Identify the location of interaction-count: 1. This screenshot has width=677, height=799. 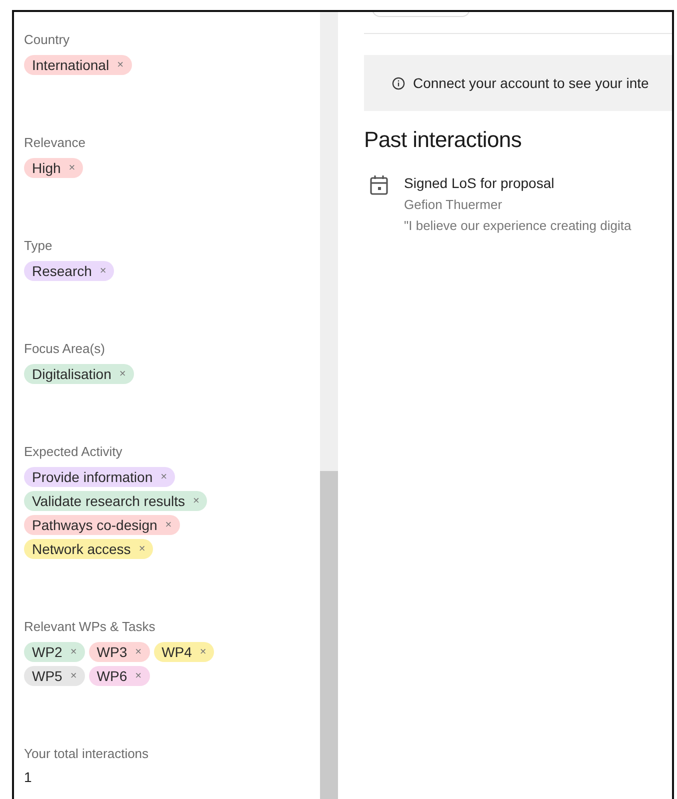
(28, 777).